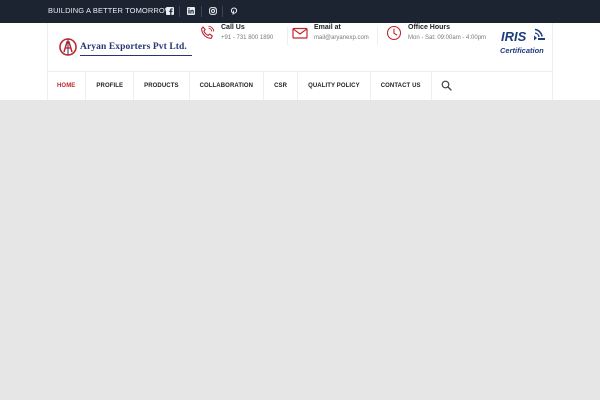 The image size is (600, 400). I want to click on nav-item-home: HOME, so click(67, 85).